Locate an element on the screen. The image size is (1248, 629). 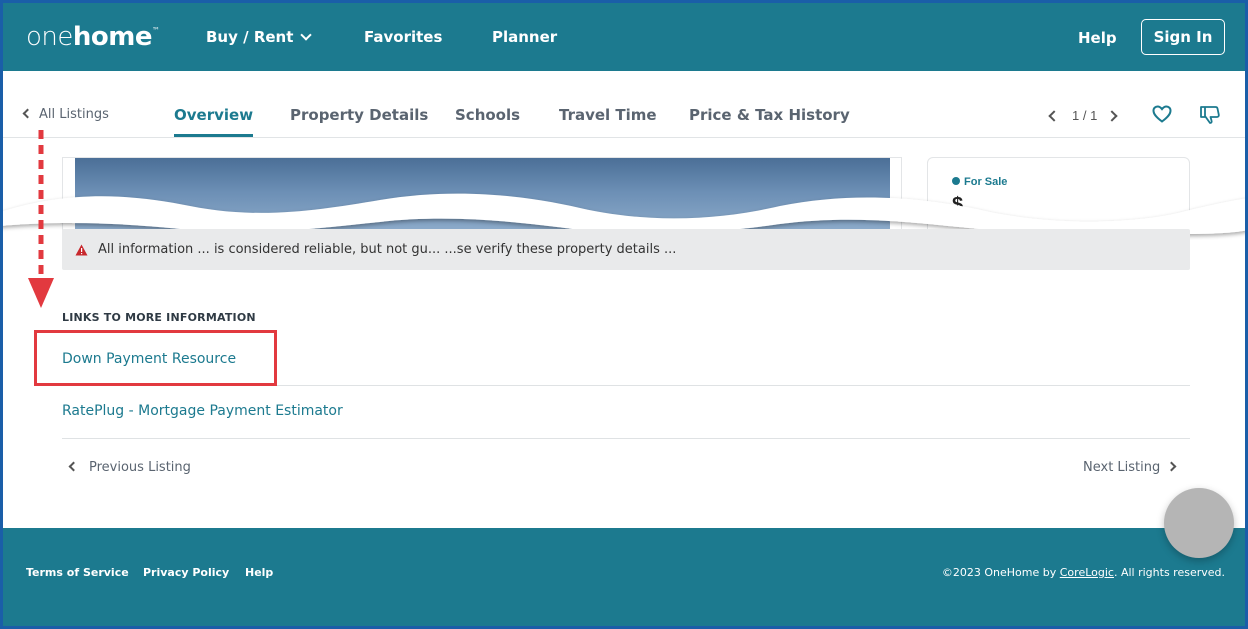
warning-icon is located at coordinates (81, 252).